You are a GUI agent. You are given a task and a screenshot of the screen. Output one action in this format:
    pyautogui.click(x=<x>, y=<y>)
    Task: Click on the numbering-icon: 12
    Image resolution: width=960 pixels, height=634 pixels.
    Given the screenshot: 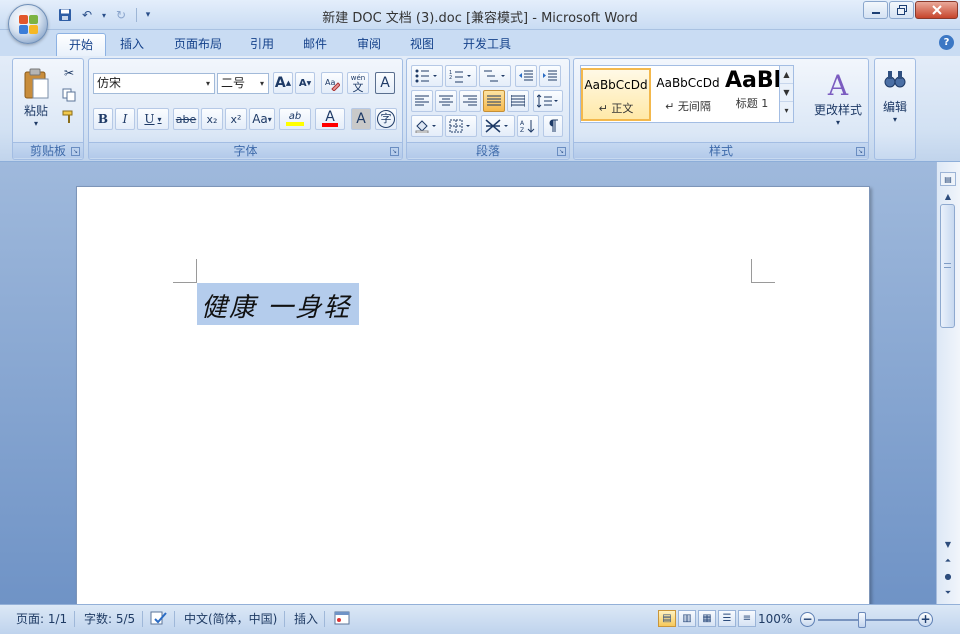 What is the action you would take?
    pyautogui.click(x=461, y=76)
    